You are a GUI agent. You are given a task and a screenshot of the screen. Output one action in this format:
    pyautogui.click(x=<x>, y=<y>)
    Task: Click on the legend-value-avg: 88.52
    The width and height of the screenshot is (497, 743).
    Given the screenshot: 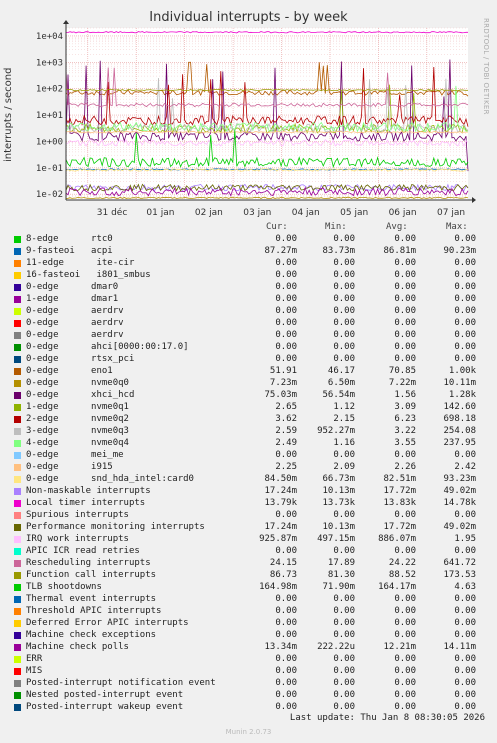 What is the action you would take?
    pyautogui.click(x=402, y=575)
    